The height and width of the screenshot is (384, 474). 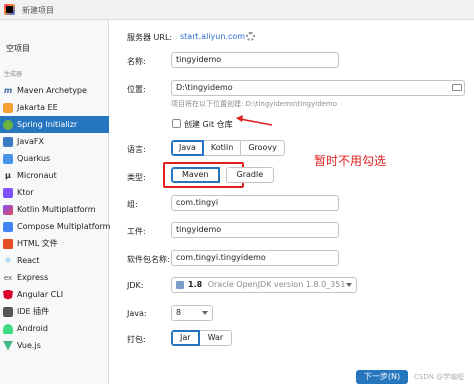 What do you see at coordinates (136, 177) in the screenshot?
I see `type-label: 类型:` at bounding box center [136, 177].